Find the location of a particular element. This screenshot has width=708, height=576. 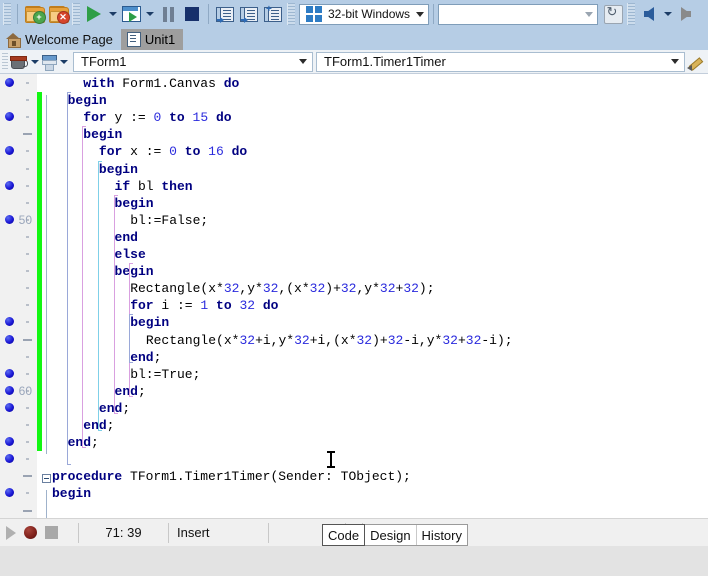

run-without-debugging-icon is located at coordinates (131, 14).